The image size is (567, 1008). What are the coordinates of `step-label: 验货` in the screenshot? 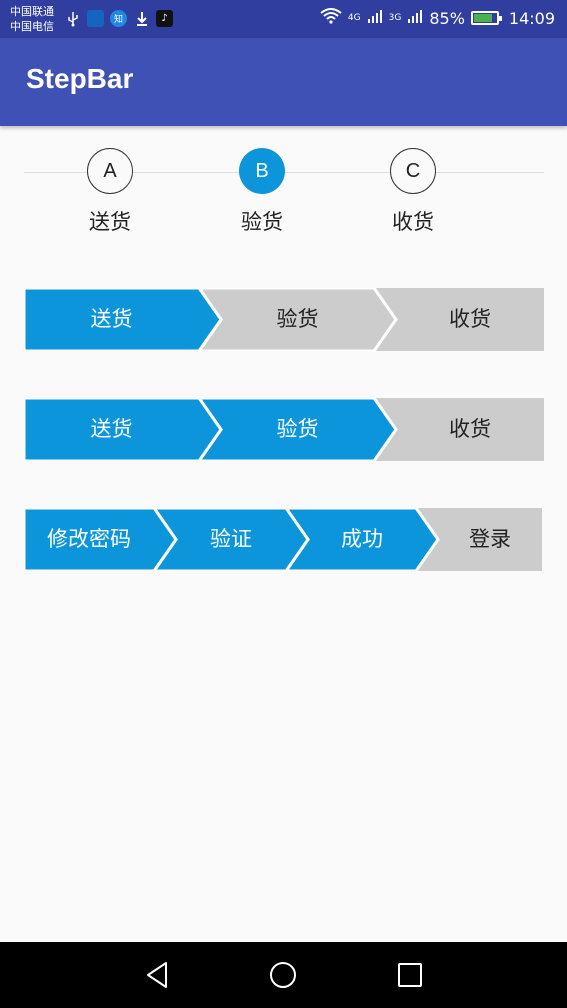 It's located at (262, 222).